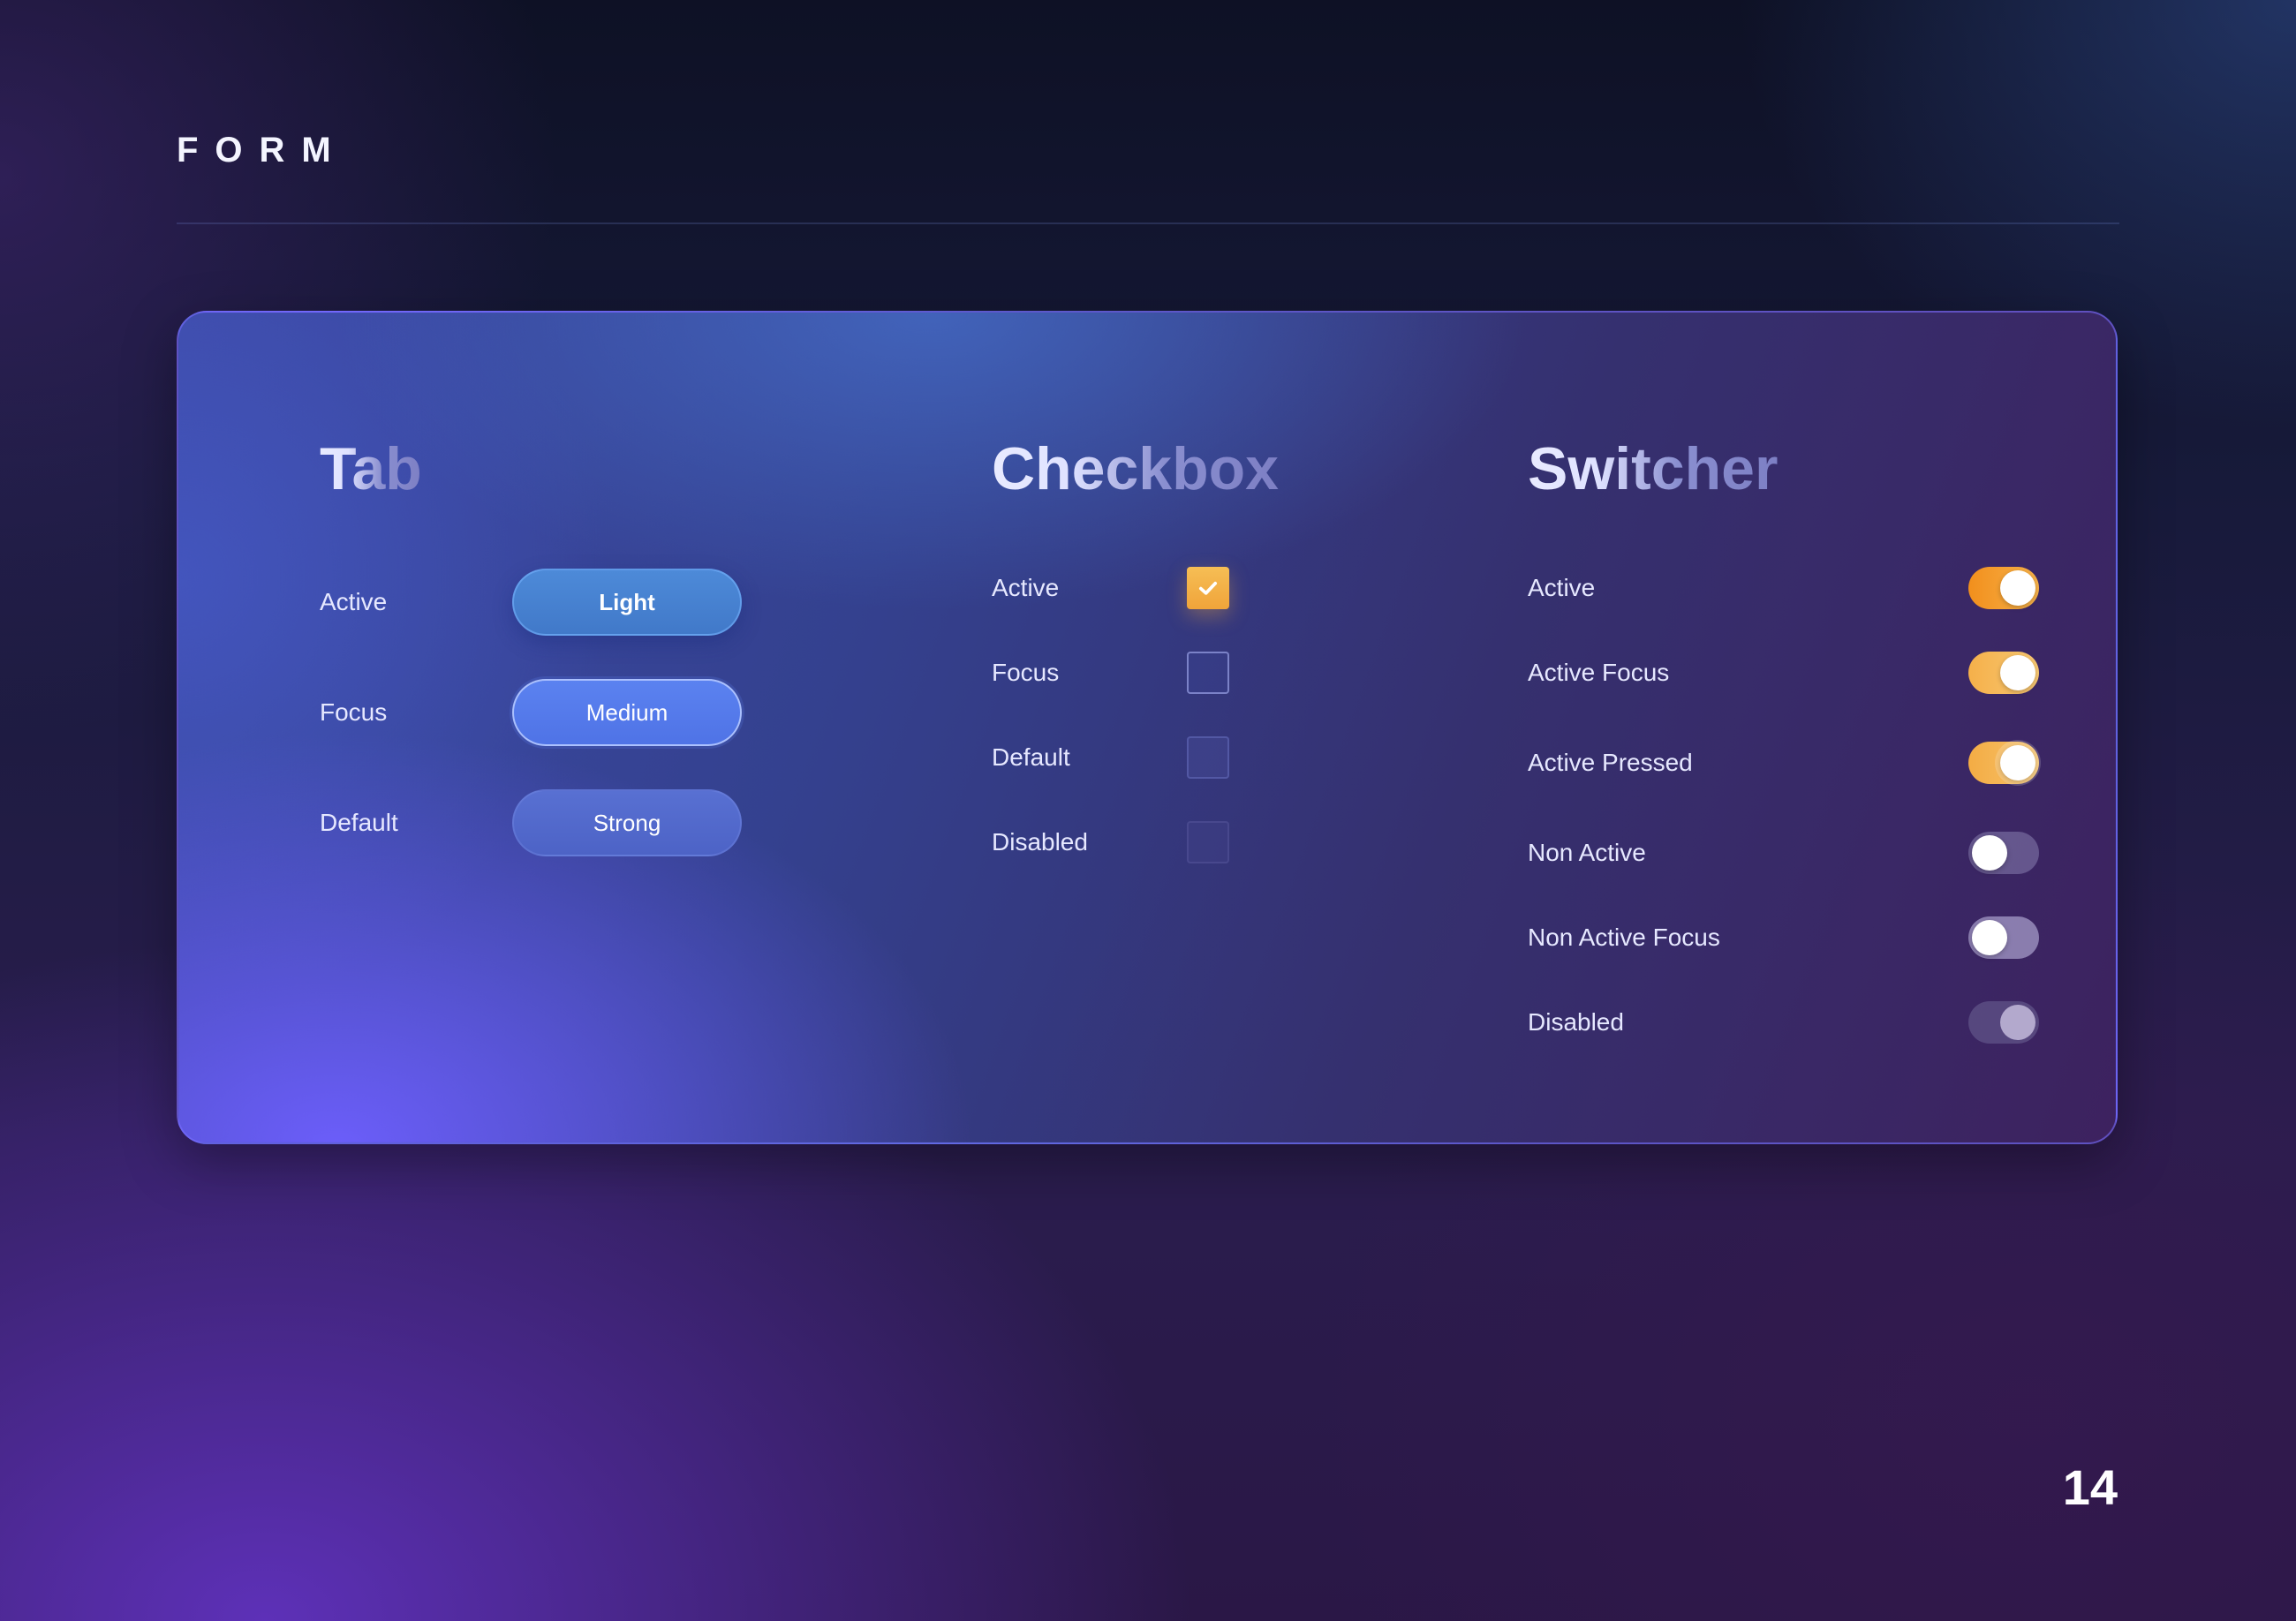 The width and height of the screenshot is (2296, 1621). I want to click on switch-active-focus, so click(2003, 673).